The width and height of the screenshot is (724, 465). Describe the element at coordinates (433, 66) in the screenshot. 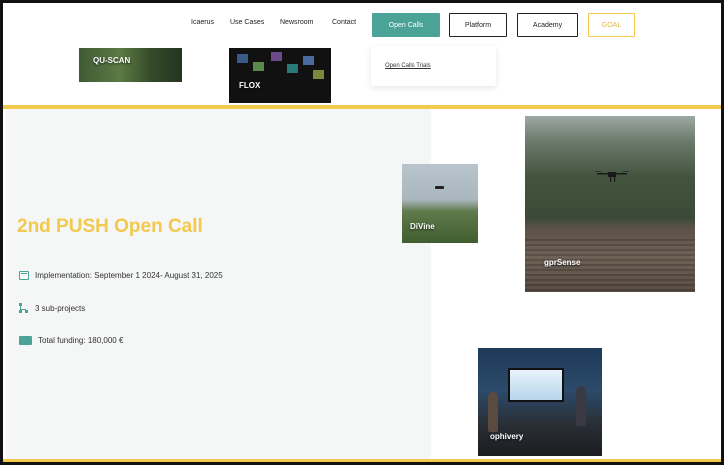

I see `open-calls-dropdown: Open Calls Trials` at that location.